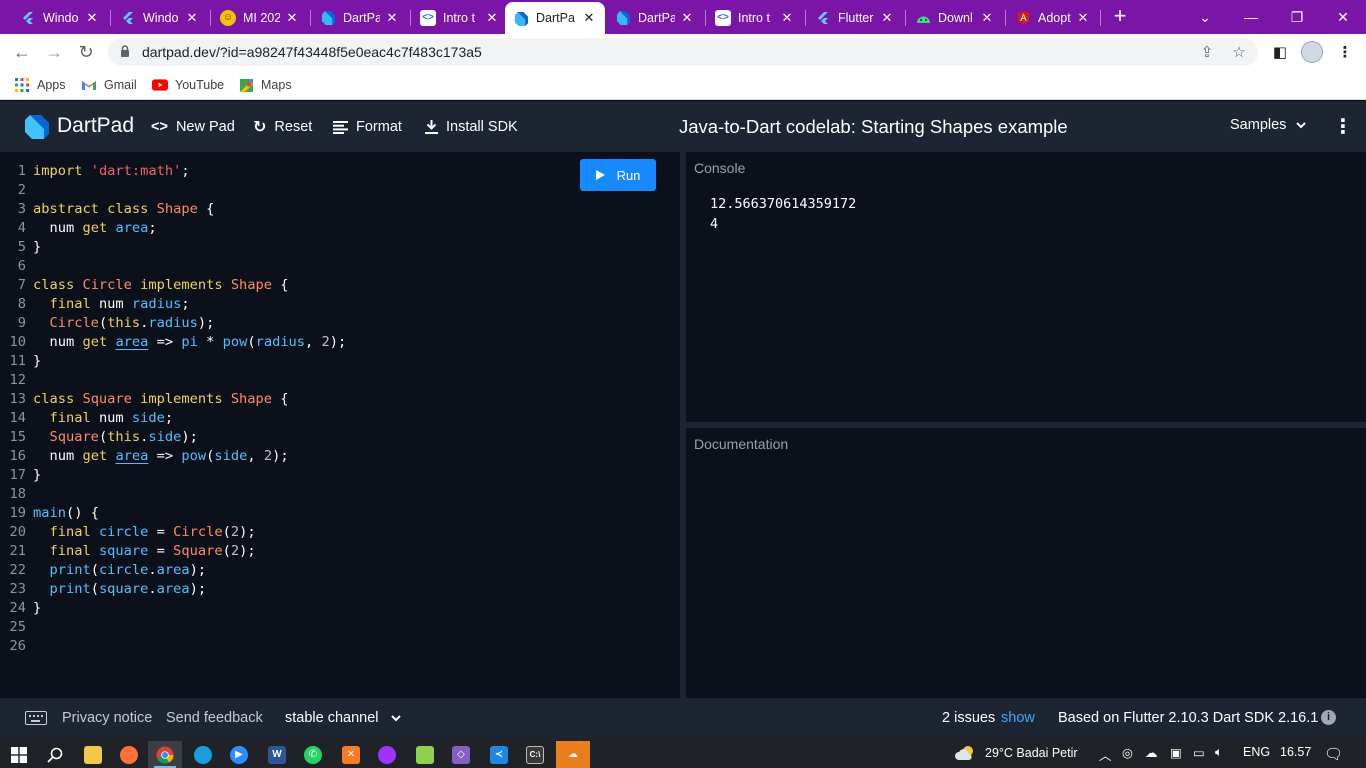 This screenshot has height=768, width=1366. I want to click on battery-icon: ▭, so click(1199, 752).